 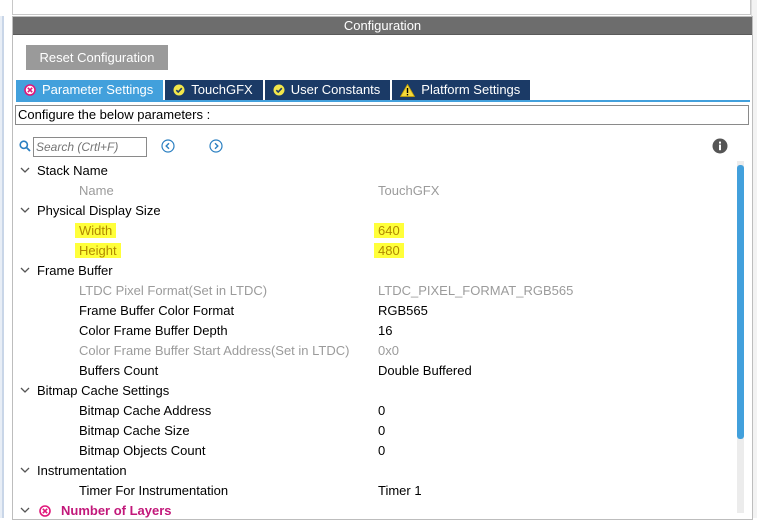 What do you see at coordinates (378, 8) in the screenshot?
I see `top-frame` at bounding box center [378, 8].